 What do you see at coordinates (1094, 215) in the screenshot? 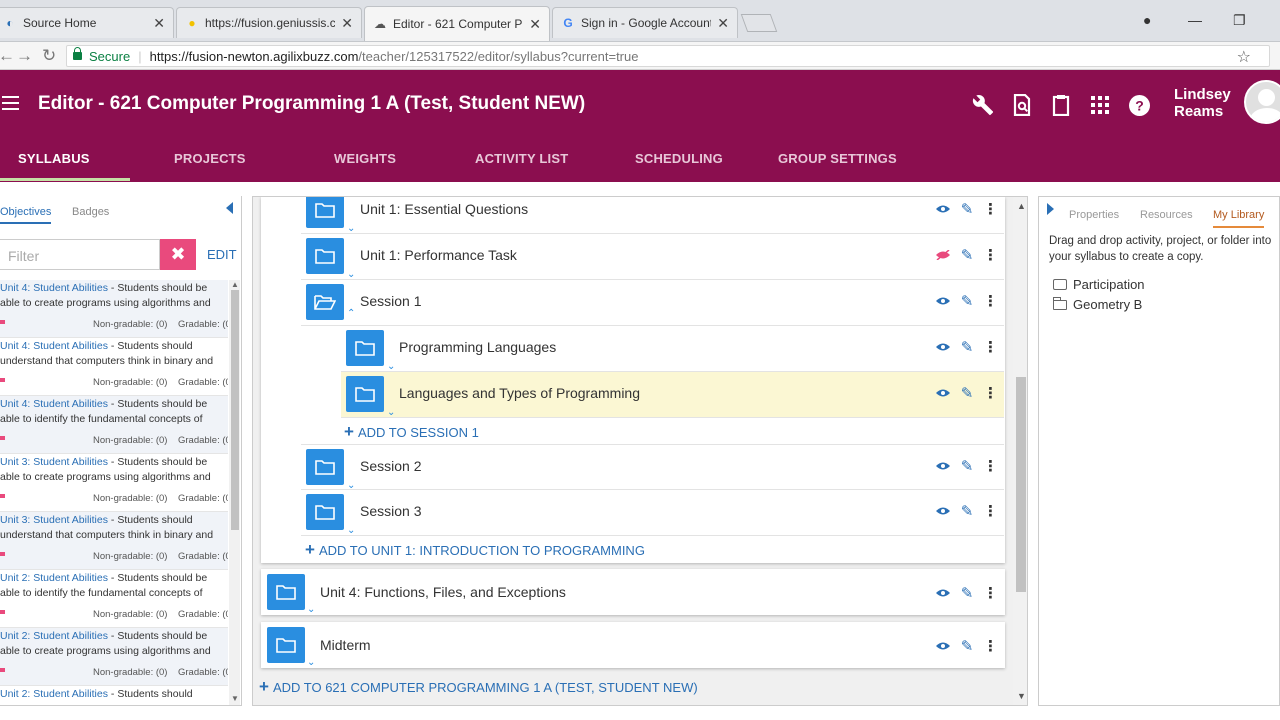
I see `tab-properties: Properties` at bounding box center [1094, 215].